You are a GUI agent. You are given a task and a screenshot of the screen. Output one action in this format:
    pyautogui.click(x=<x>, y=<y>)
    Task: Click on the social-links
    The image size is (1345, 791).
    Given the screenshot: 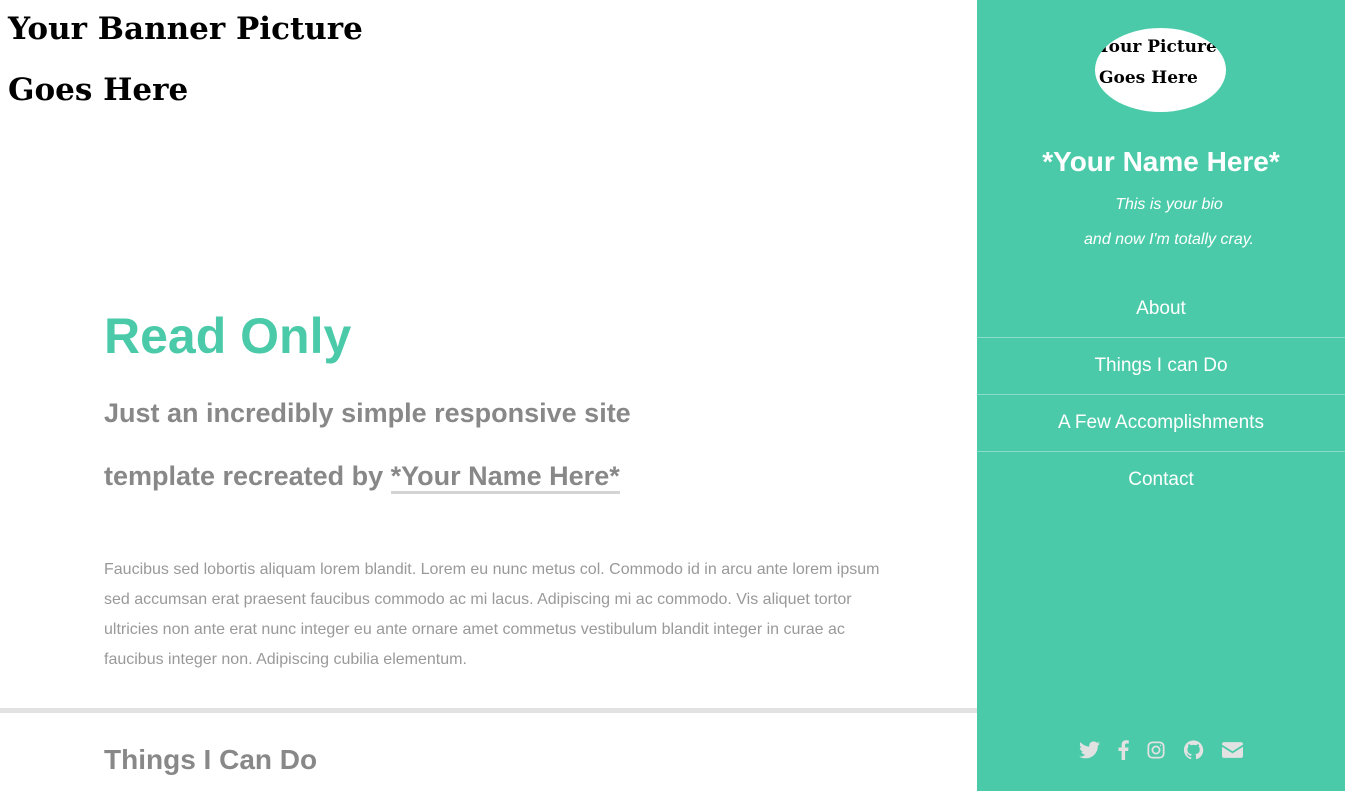 What is the action you would take?
    pyautogui.click(x=1161, y=755)
    